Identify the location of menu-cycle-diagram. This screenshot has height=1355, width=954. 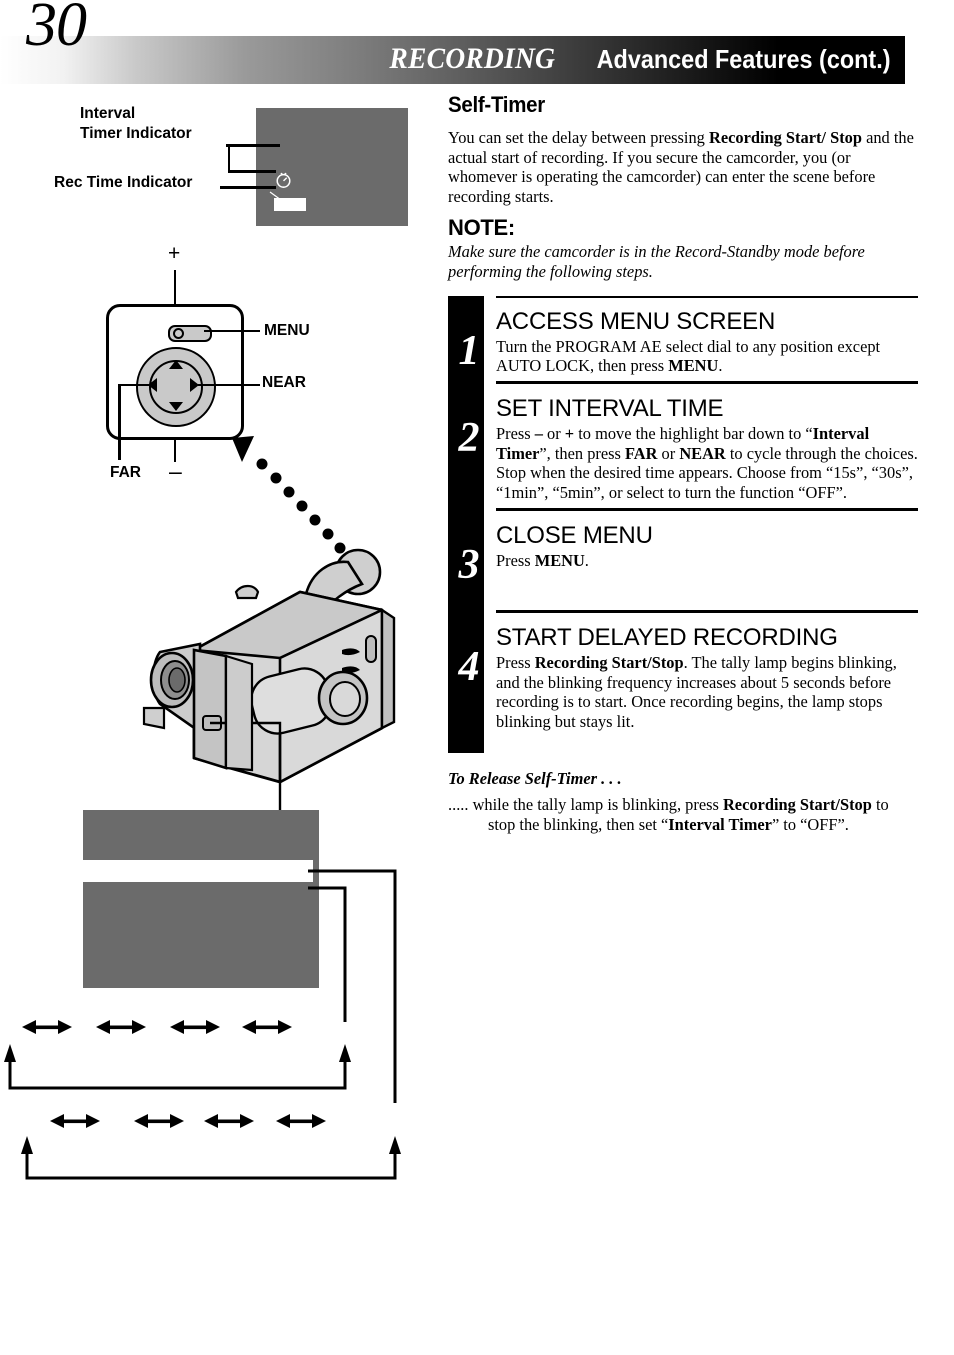
(220, 1000).